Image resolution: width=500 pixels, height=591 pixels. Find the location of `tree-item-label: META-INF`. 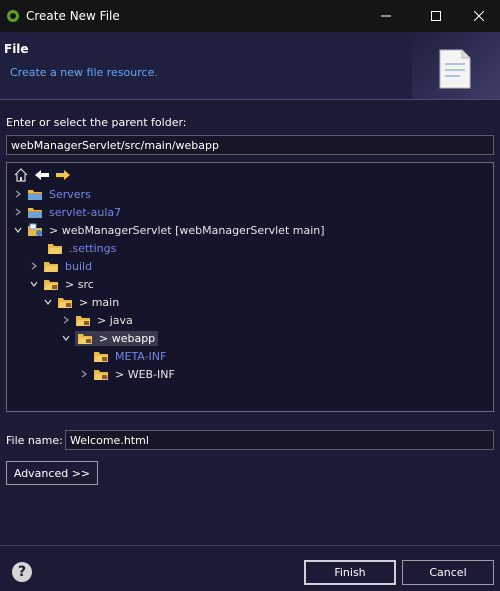

tree-item-label: META-INF is located at coordinates (141, 356).